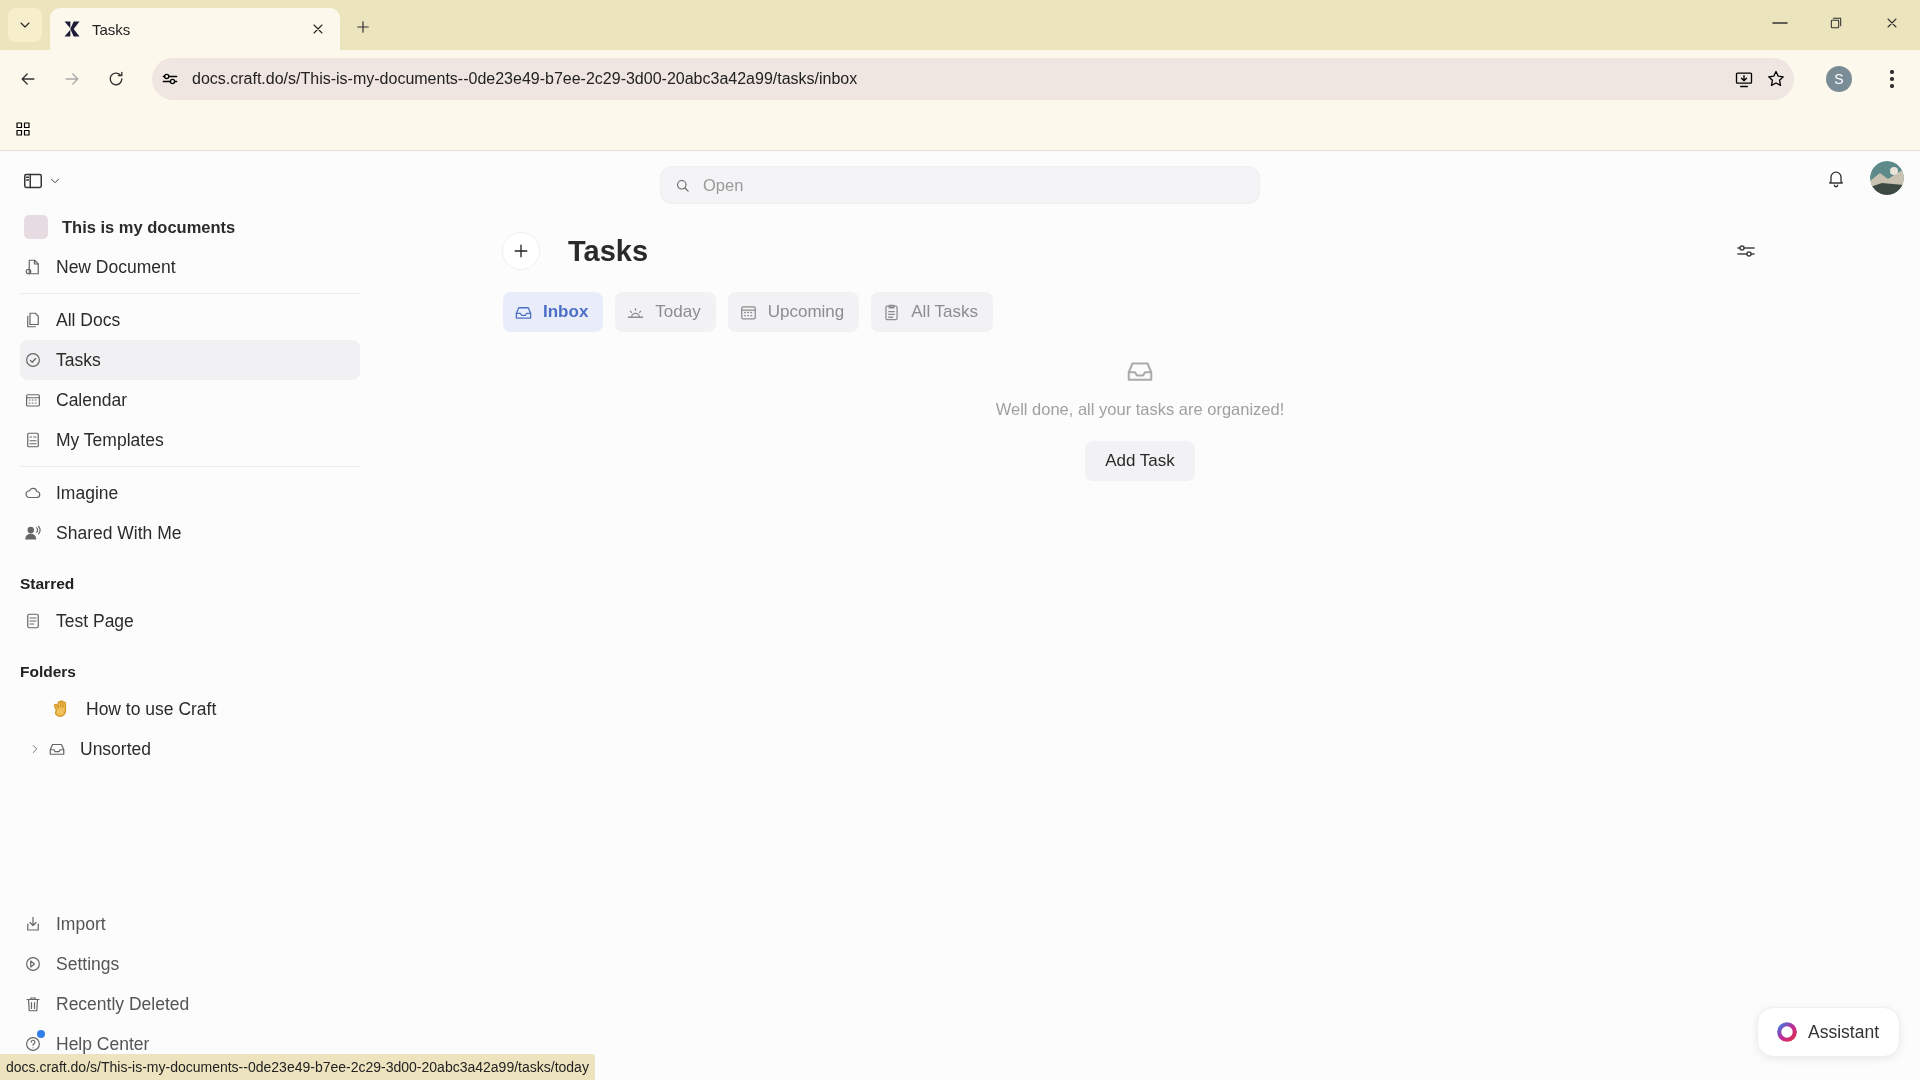  I want to click on template-icon, so click(33, 440).